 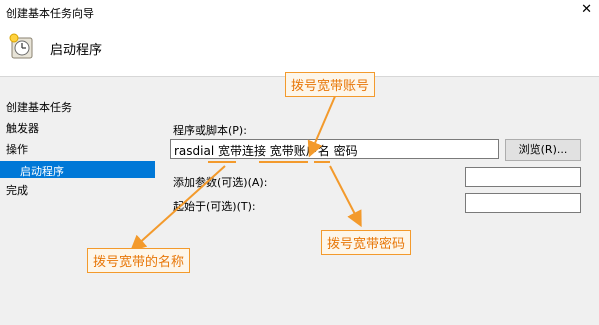 I want to click on step-action: 操作, so click(x=17, y=149).